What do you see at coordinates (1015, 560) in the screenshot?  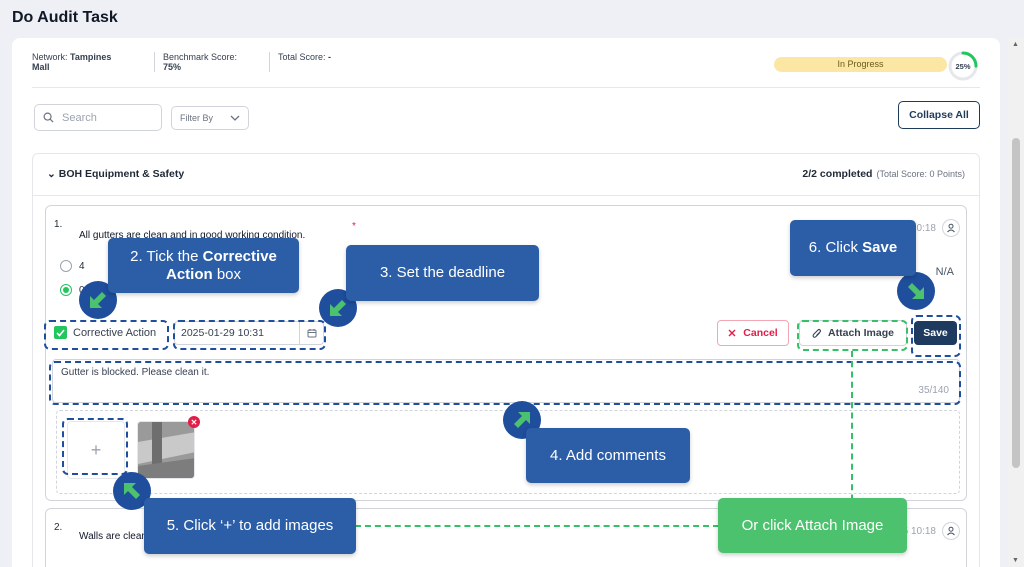 I see `scroll-down-icon: ▼` at bounding box center [1015, 560].